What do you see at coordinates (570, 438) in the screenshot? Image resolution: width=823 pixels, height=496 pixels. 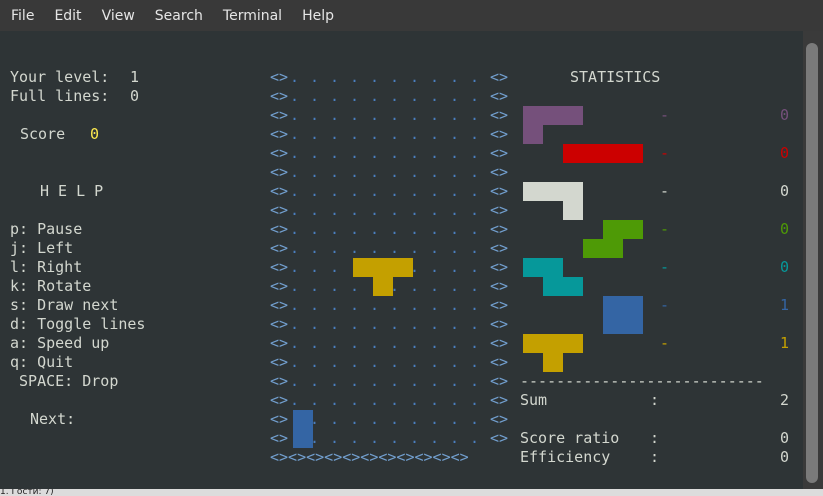 I see `score-ratio-label: Score ratio` at bounding box center [570, 438].